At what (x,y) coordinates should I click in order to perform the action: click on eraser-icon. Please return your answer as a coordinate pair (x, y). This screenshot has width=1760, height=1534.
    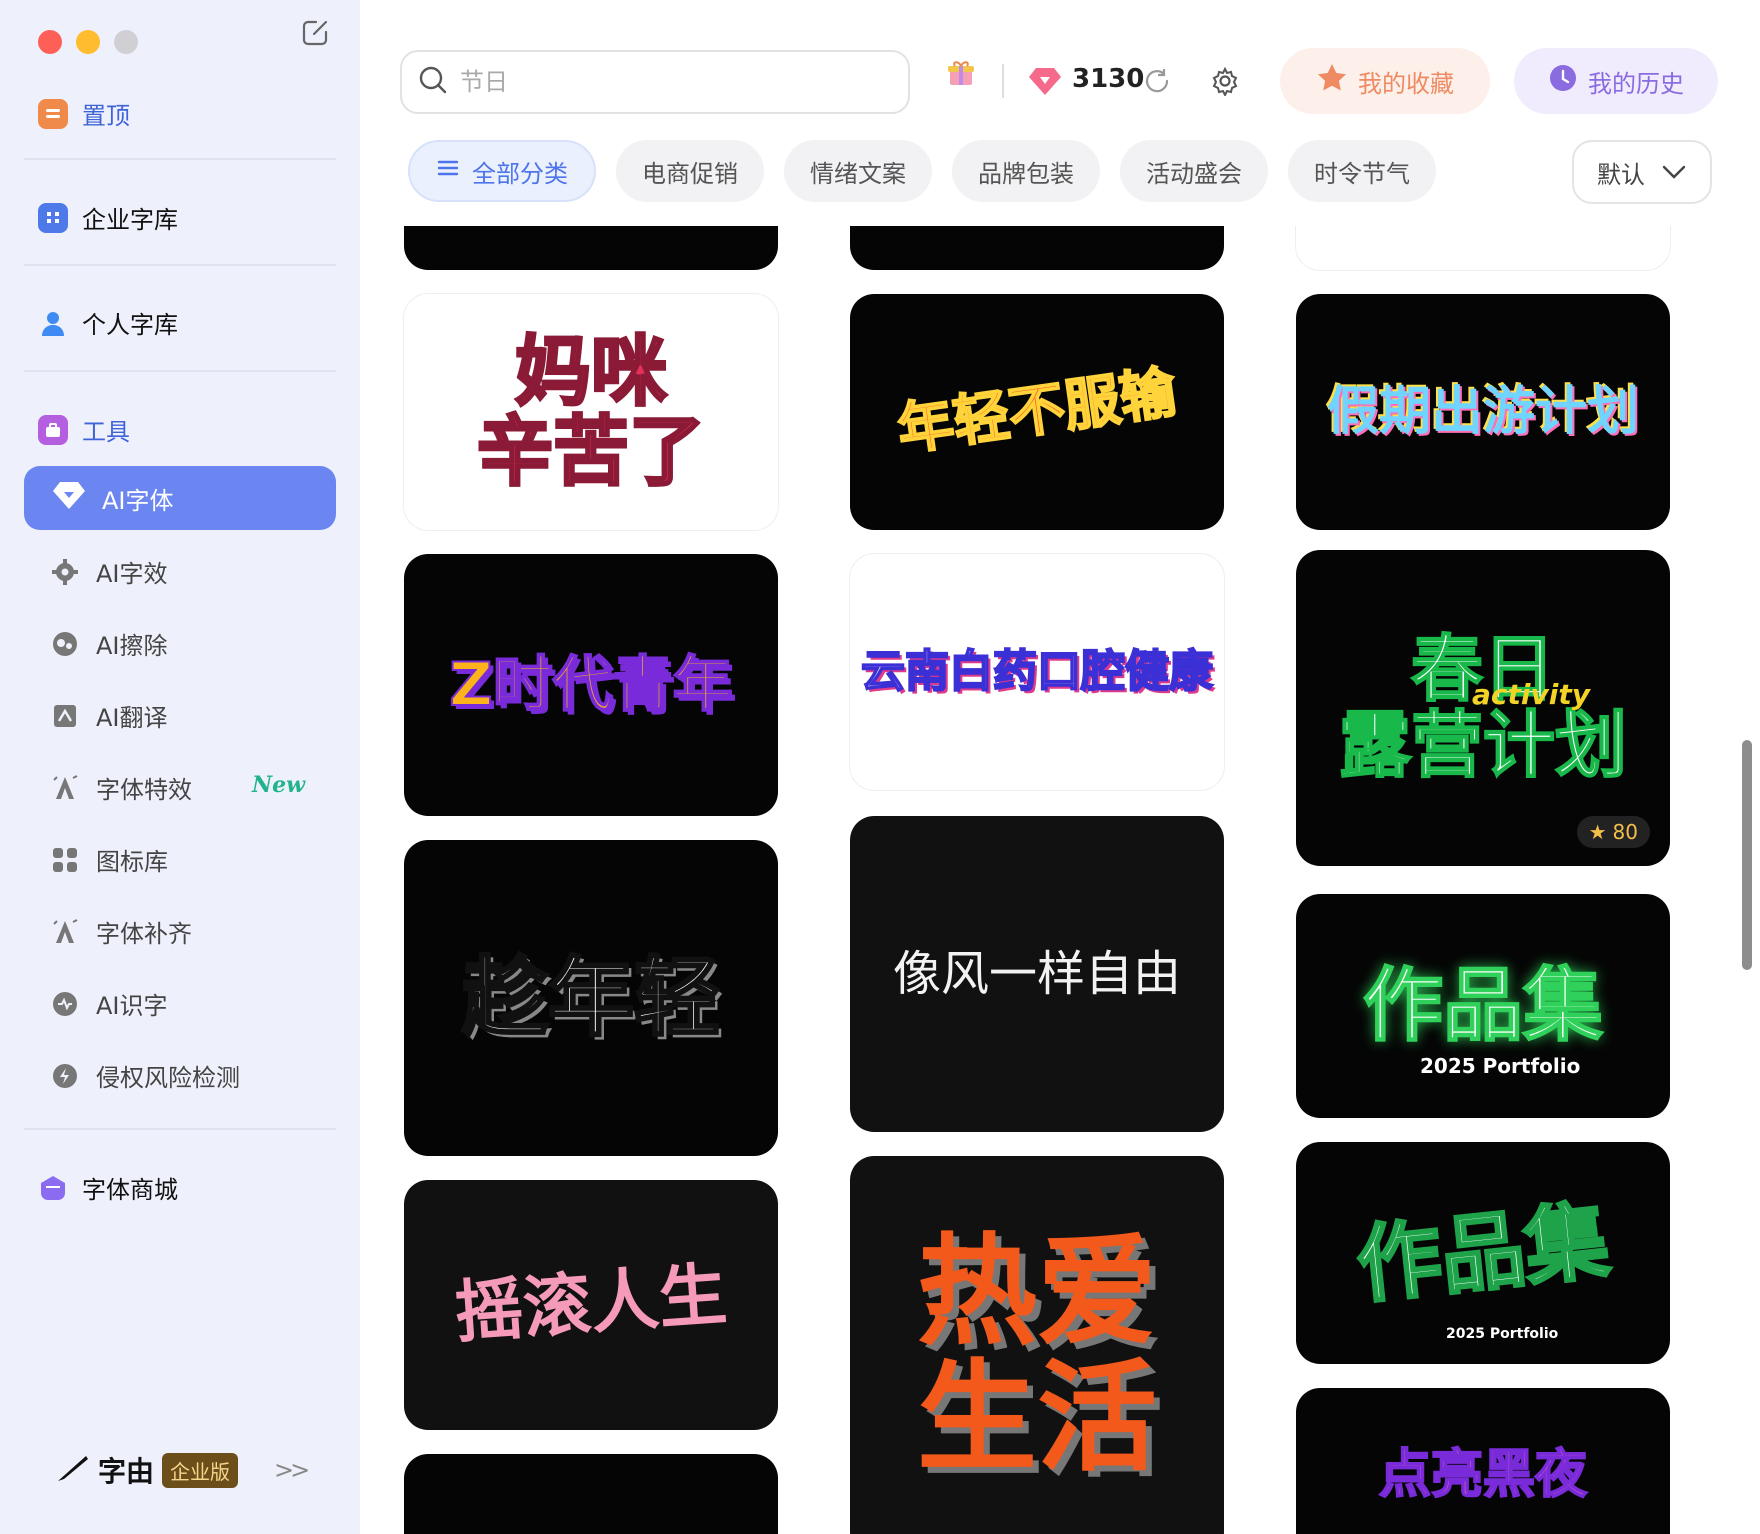
    Looking at the image, I should click on (65, 644).